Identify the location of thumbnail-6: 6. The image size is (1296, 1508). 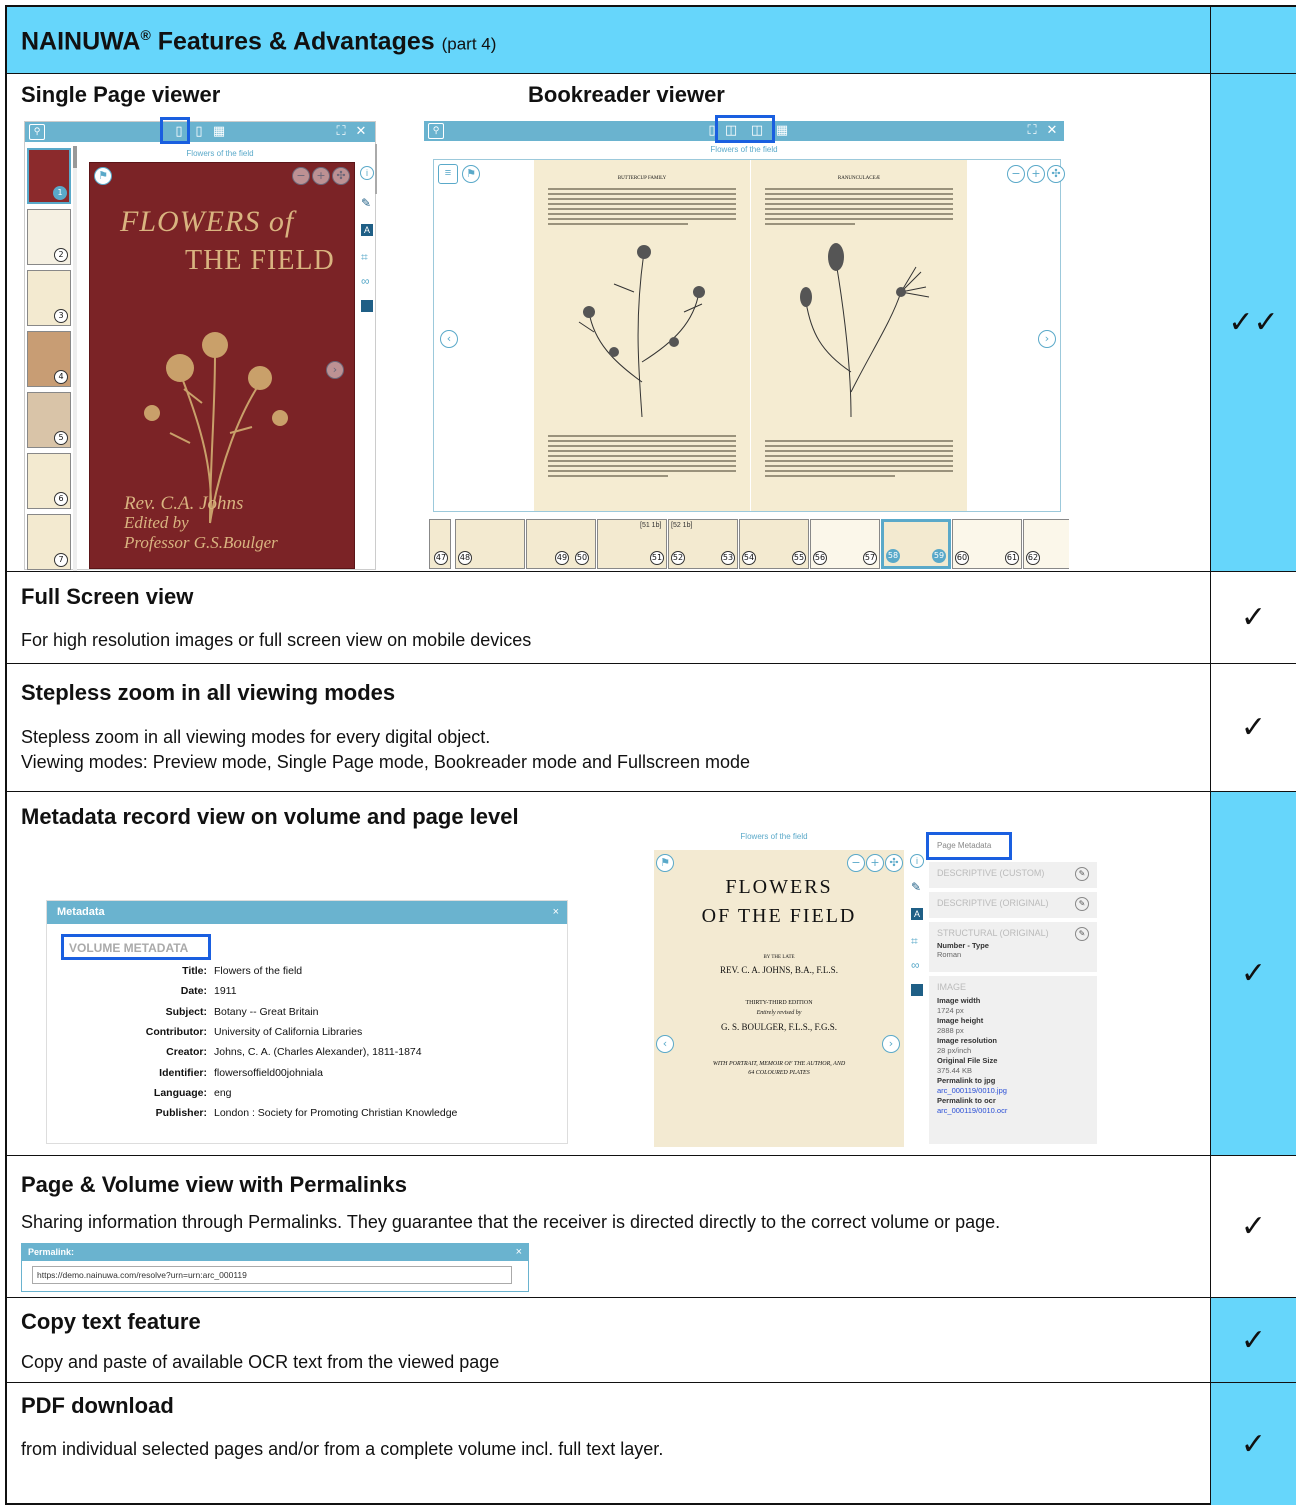
(49, 481).